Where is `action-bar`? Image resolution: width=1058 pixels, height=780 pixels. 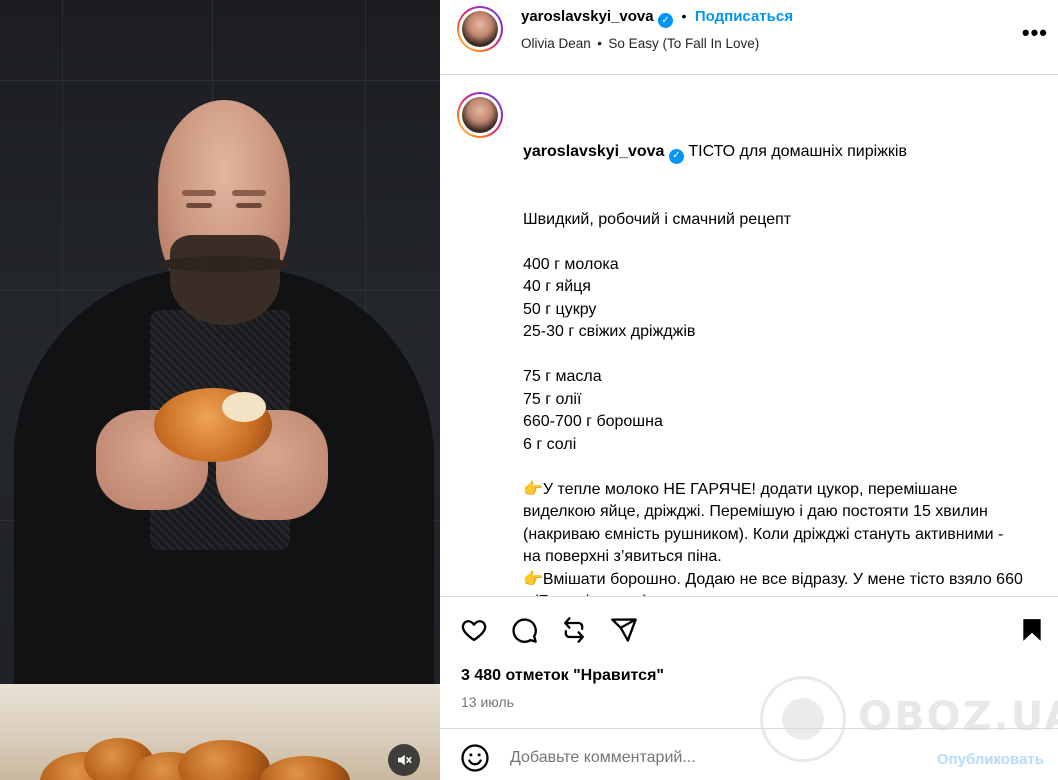 action-bar is located at coordinates (749, 630).